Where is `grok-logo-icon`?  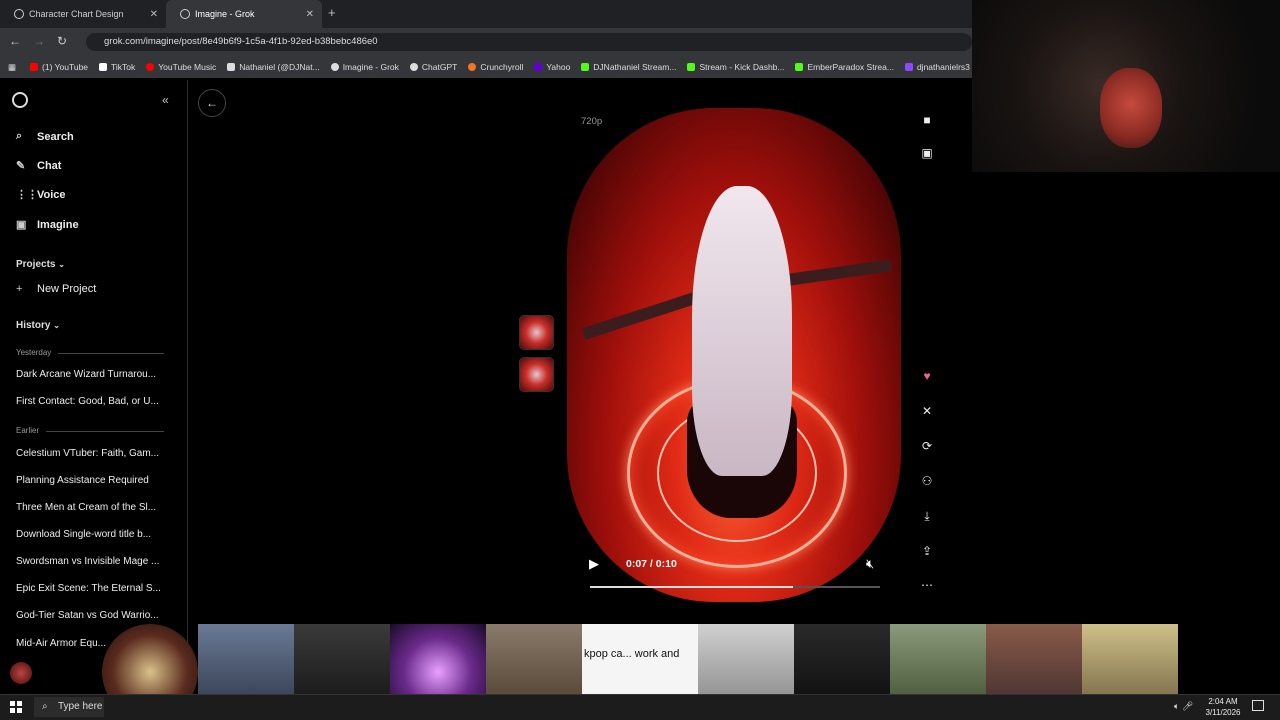 grok-logo-icon is located at coordinates (20, 100).